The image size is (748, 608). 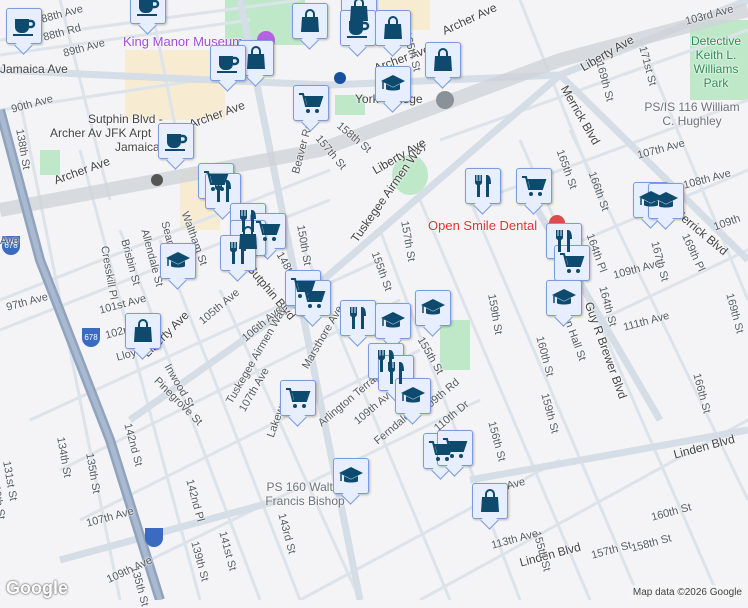 What do you see at coordinates (9, 241) in the screenshot?
I see `street-label: Ave` at bounding box center [9, 241].